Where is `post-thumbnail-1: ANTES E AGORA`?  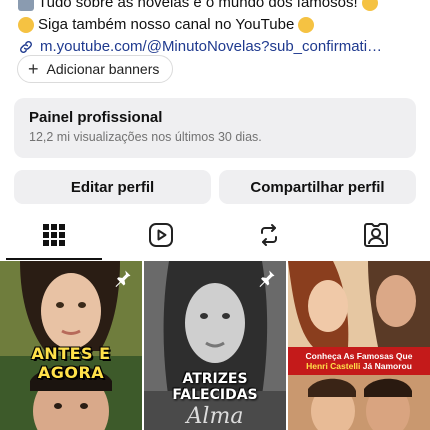
post-thumbnail-1: ANTES E AGORA is located at coordinates (71, 345).